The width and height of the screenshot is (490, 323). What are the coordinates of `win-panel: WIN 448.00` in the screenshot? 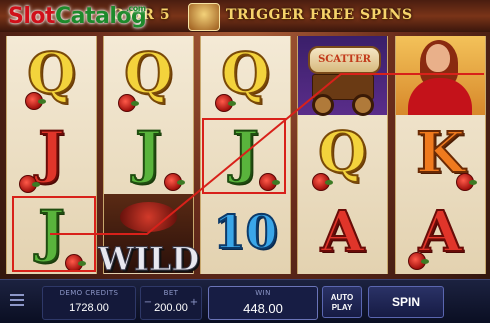 It's located at (263, 303).